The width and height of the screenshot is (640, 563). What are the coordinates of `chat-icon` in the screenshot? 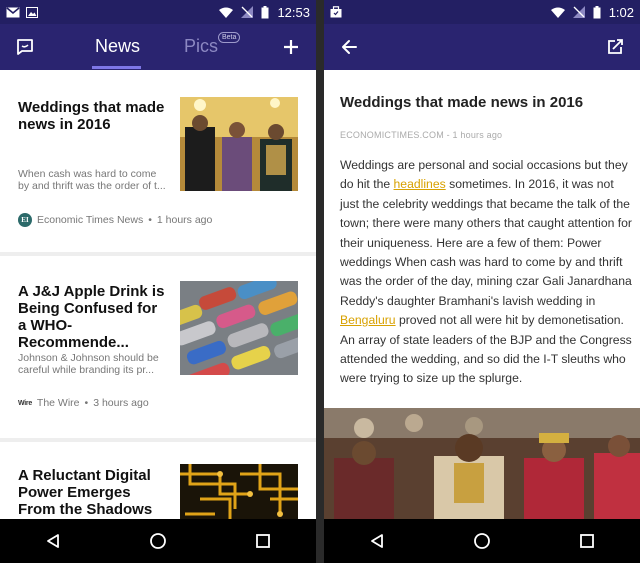 It's located at (25, 47).